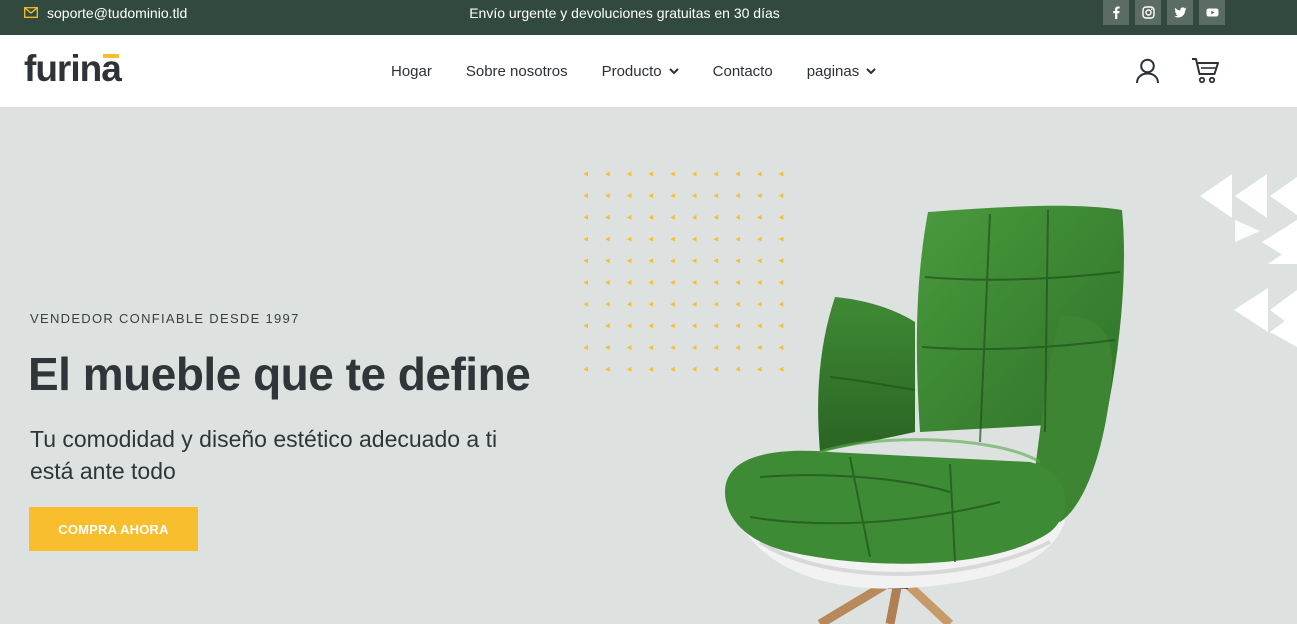 Image resolution: width=1297 pixels, height=624 pixels. What do you see at coordinates (113, 529) in the screenshot?
I see `shop-now-button: COMPRA AHORA` at bounding box center [113, 529].